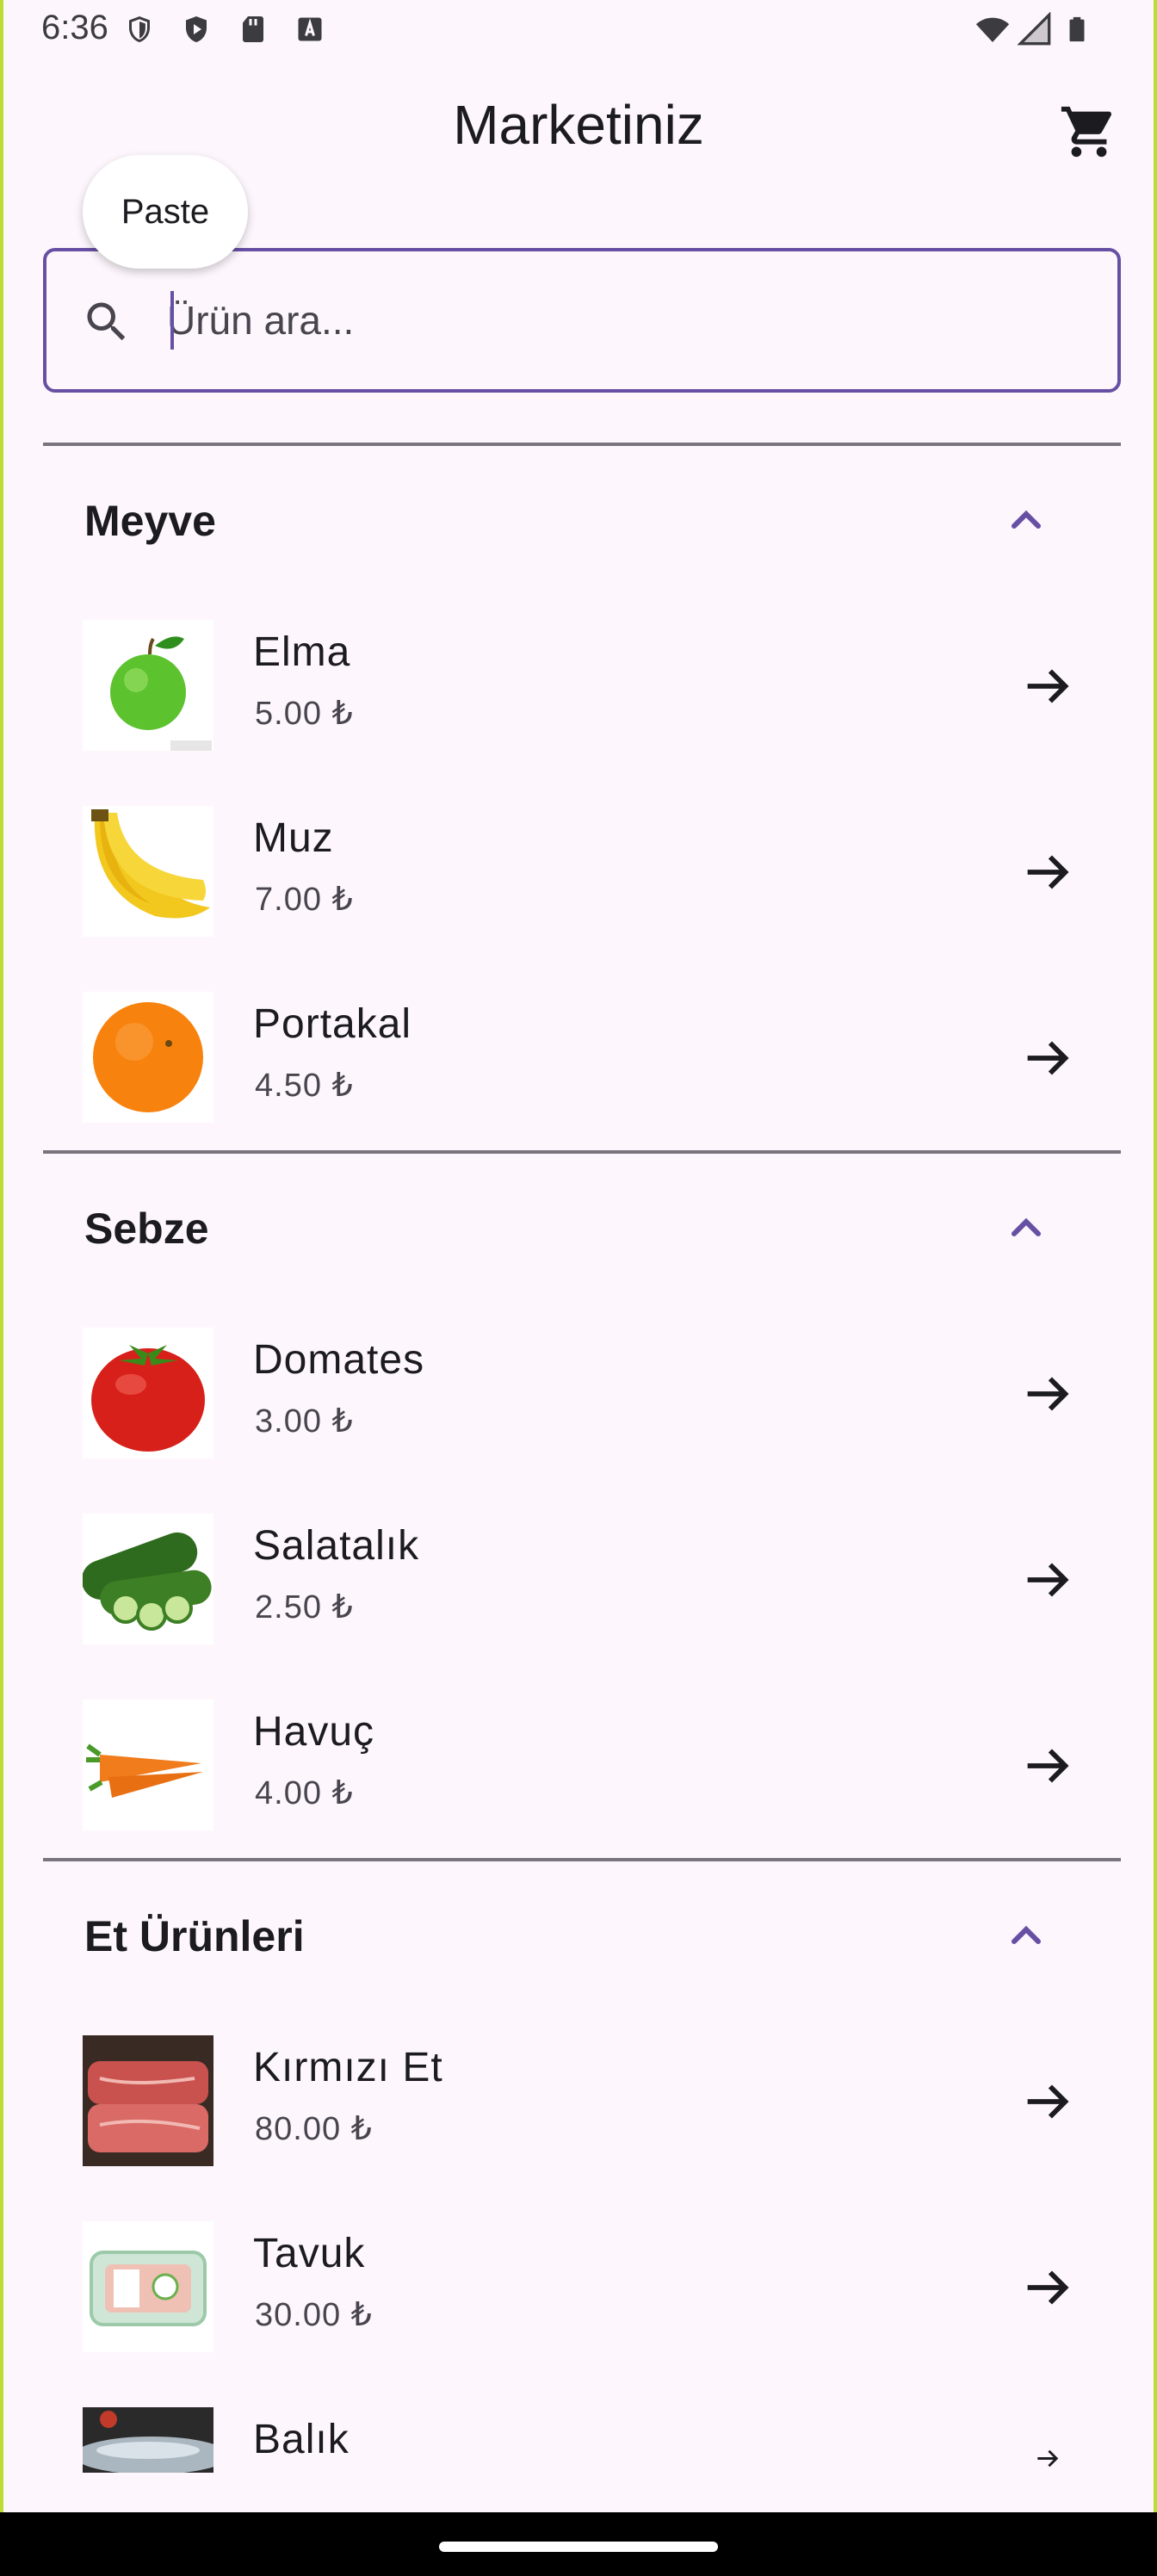  I want to click on signal-icon, so click(1035, 29).